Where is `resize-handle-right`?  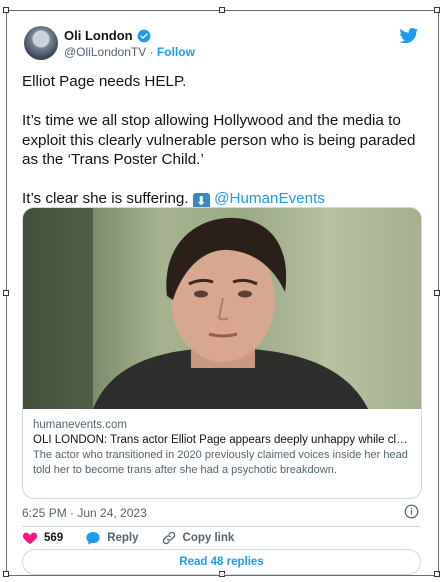 resize-handle-right is located at coordinates (437, 293).